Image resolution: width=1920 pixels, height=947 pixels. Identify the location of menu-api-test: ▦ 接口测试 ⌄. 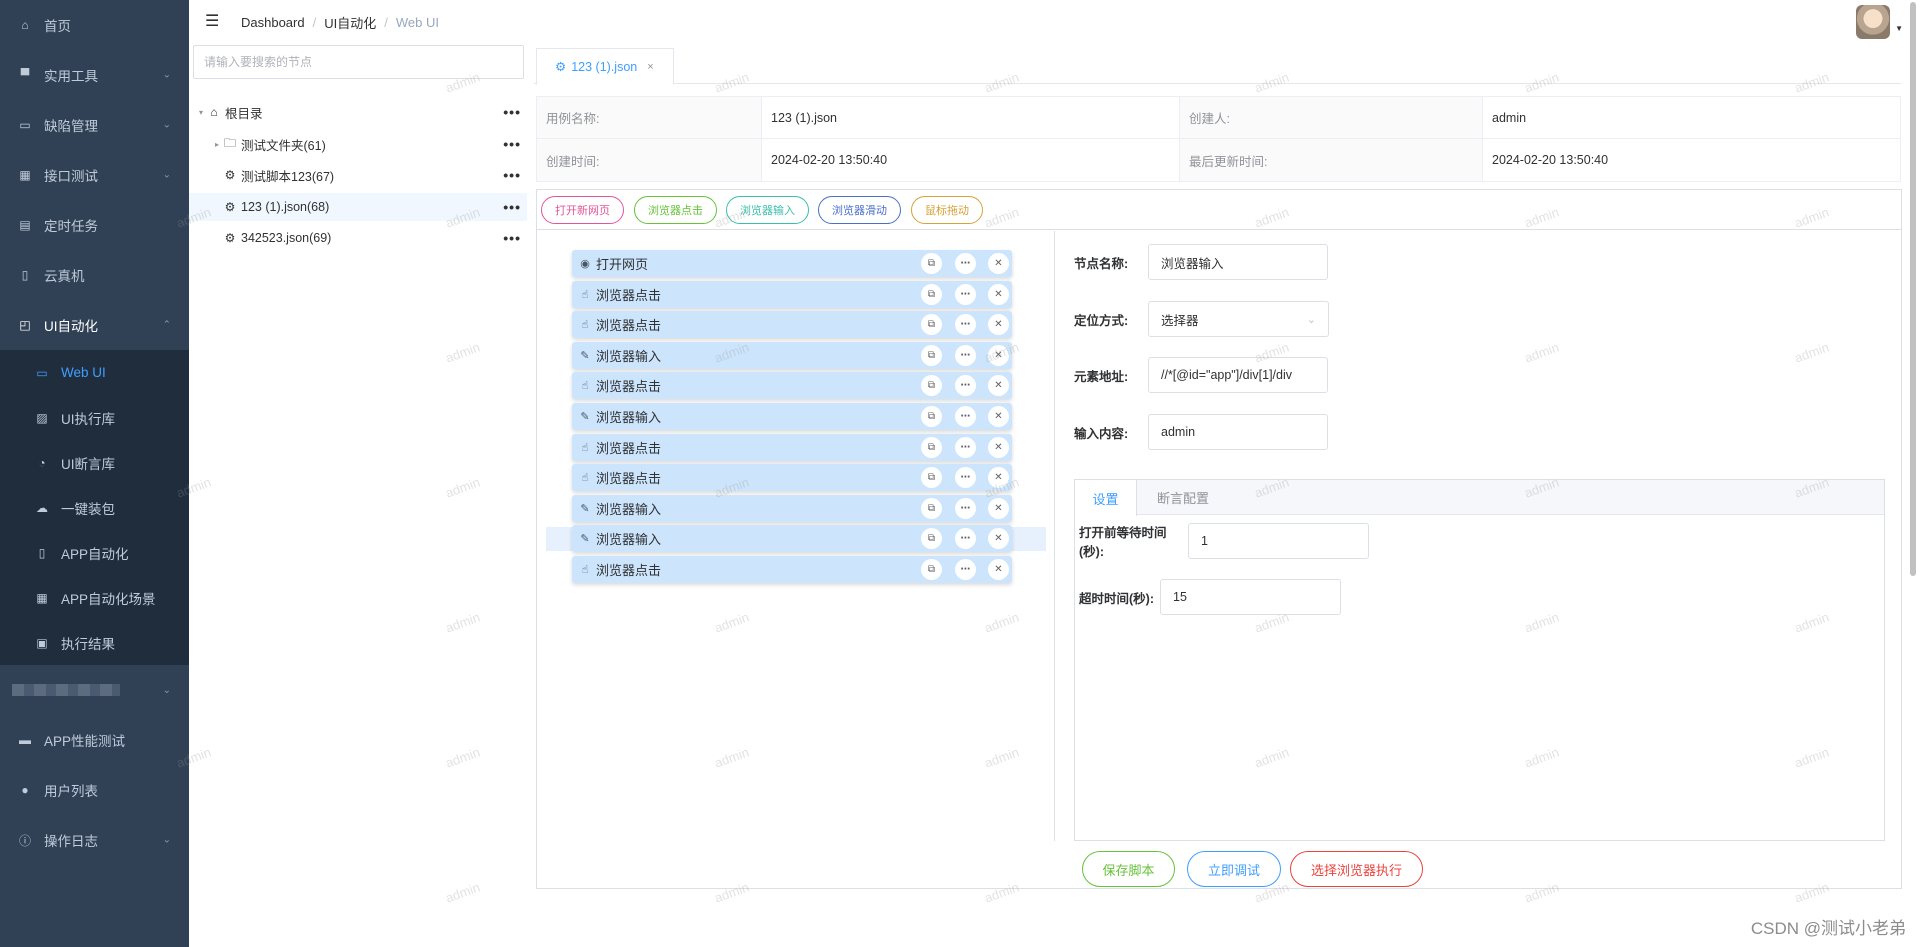
(94, 175).